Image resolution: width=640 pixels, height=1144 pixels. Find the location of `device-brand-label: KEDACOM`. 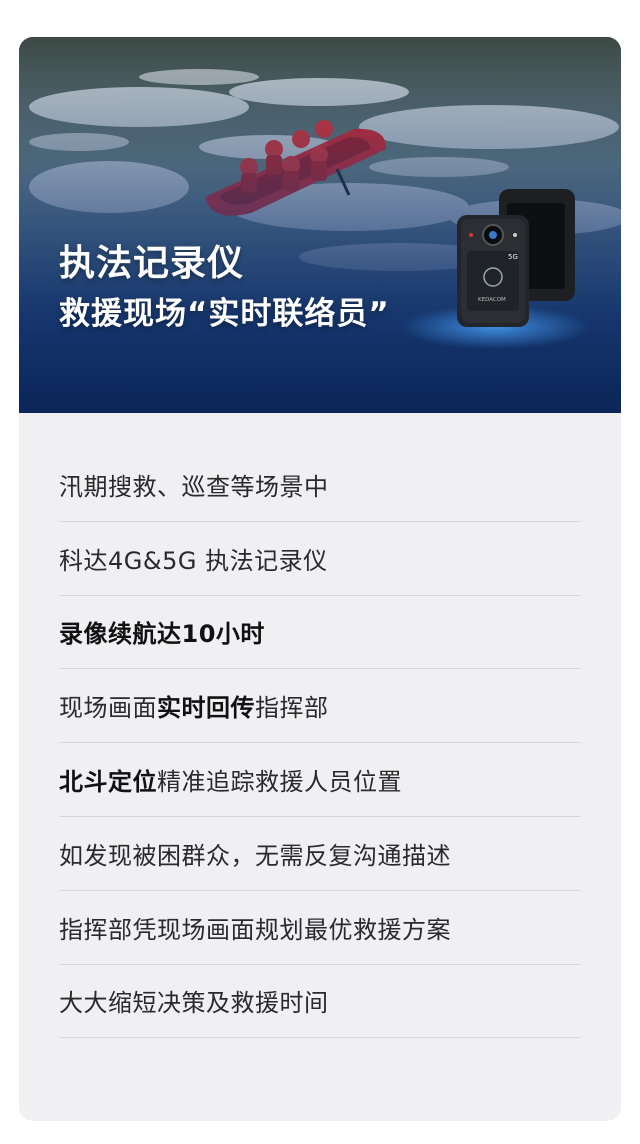

device-brand-label: KEDACOM is located at coordinates (492, 300).